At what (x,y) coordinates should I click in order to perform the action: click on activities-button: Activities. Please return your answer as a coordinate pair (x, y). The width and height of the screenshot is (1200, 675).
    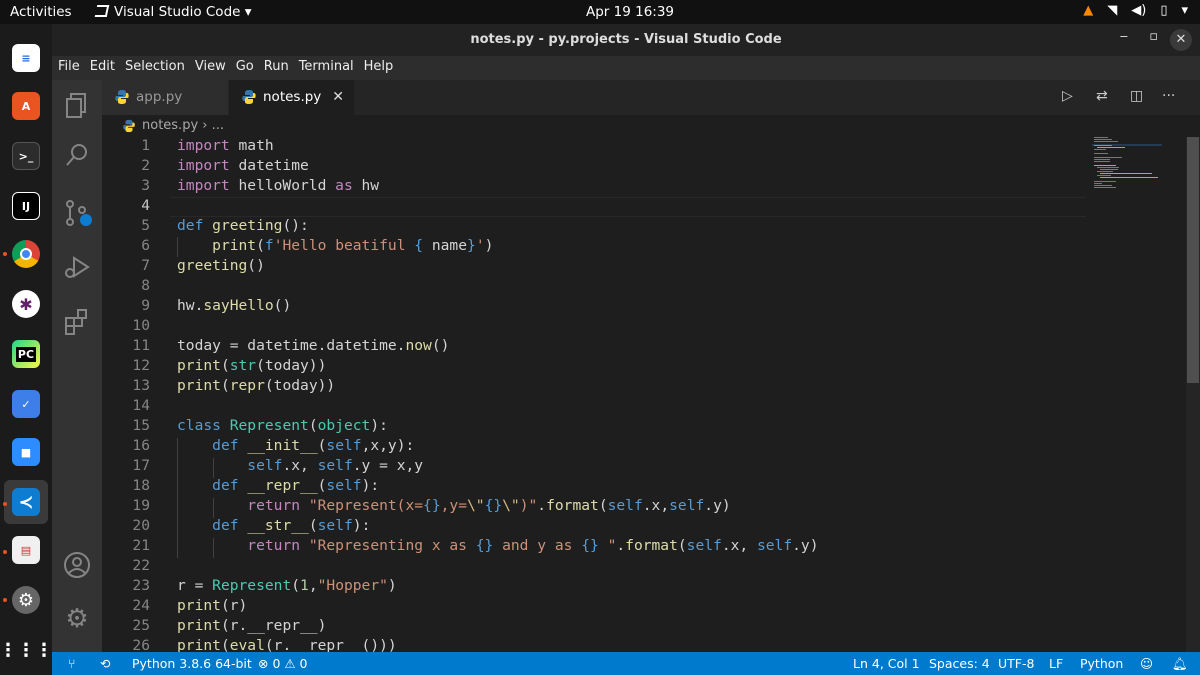
    Looking at the image, I should click on (41, 12).